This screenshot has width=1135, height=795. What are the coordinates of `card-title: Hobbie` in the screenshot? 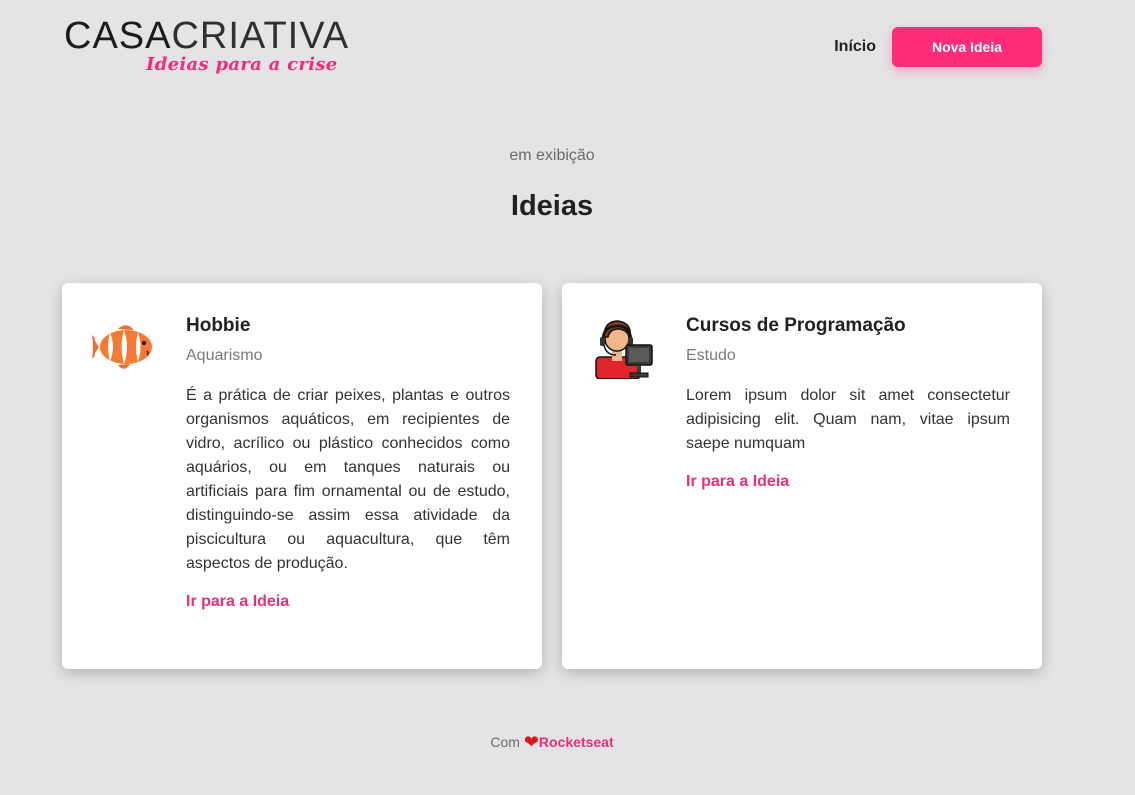 It's located at (218, 325).